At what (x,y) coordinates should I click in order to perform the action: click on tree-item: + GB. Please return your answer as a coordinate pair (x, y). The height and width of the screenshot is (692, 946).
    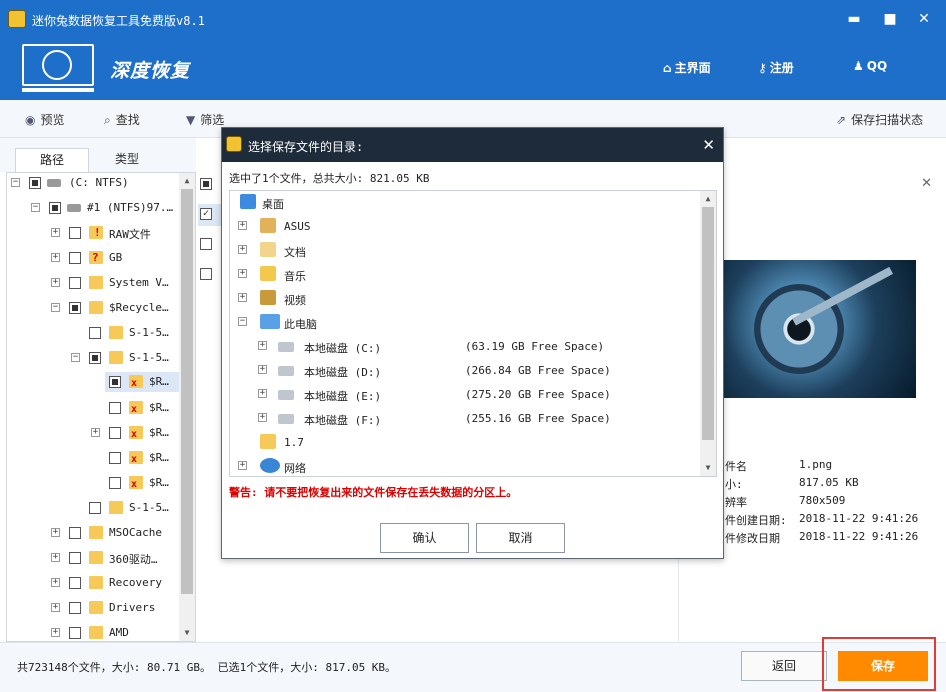
    Looking at the image, I should click on (93, 258).